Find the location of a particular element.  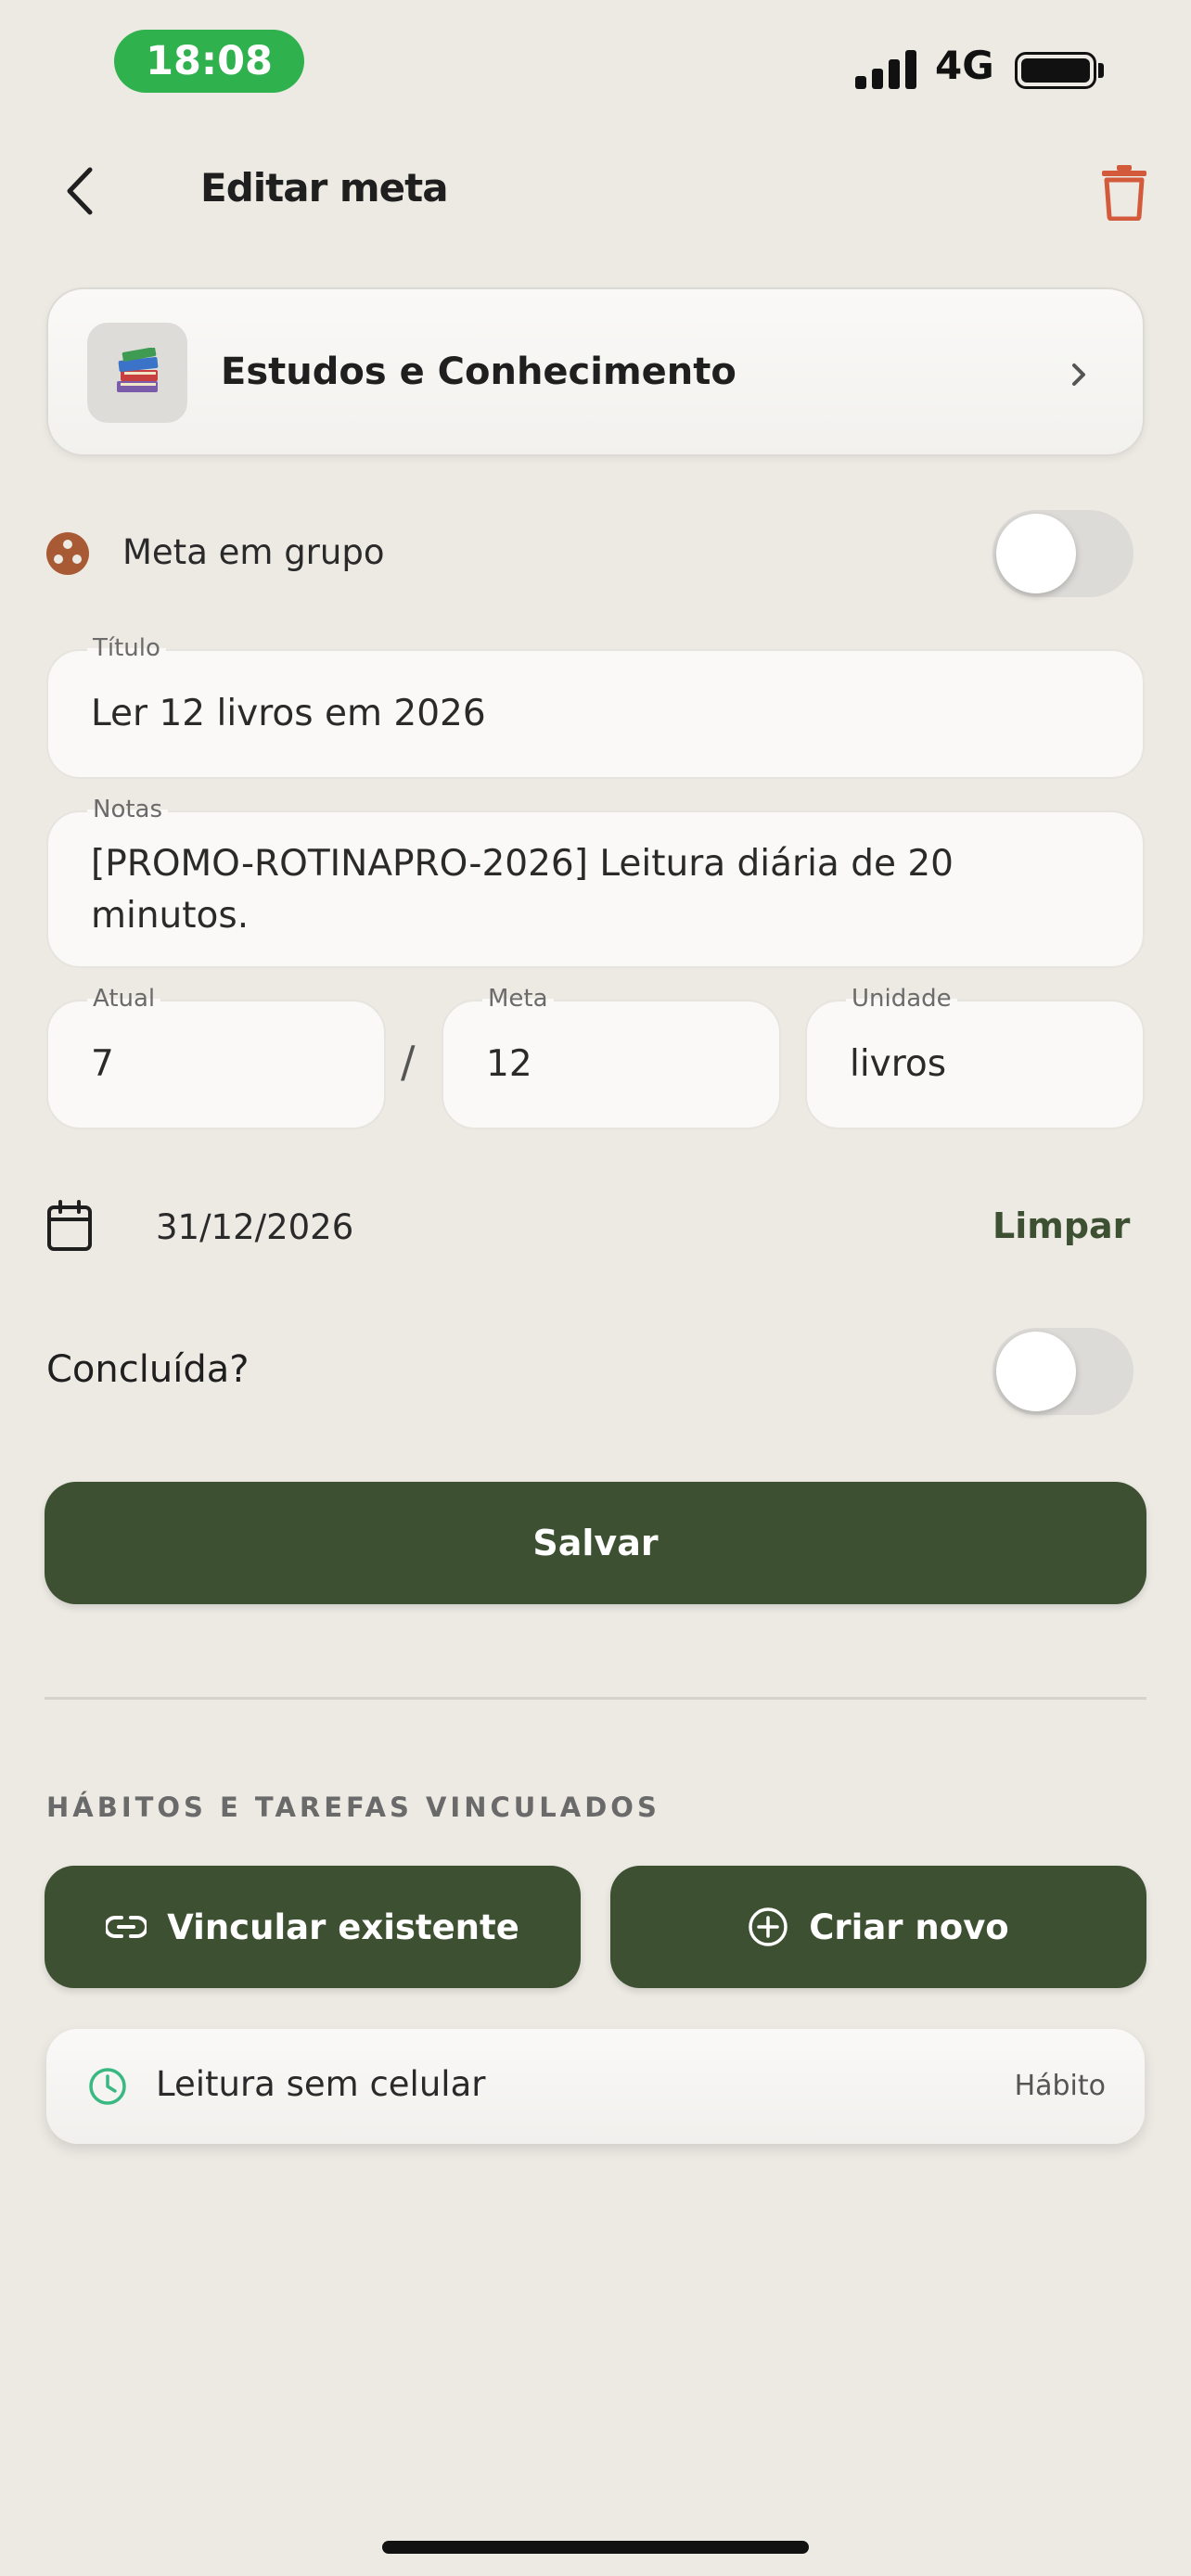

clear-date-button: Limpar is located at coordinates (1061, 1225).